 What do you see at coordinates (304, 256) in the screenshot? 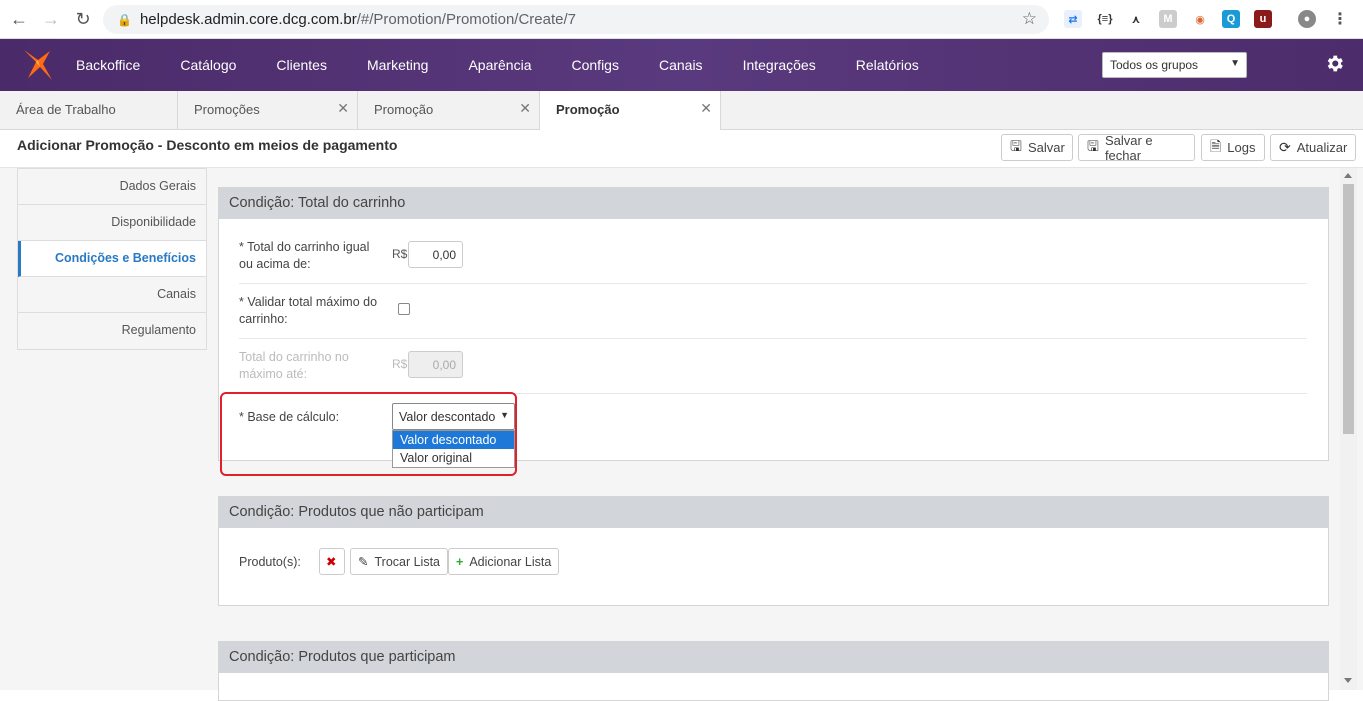
I see `cart-total-label: * Total do carrinho igual ou acima de:` at bounding box center [304, 256].